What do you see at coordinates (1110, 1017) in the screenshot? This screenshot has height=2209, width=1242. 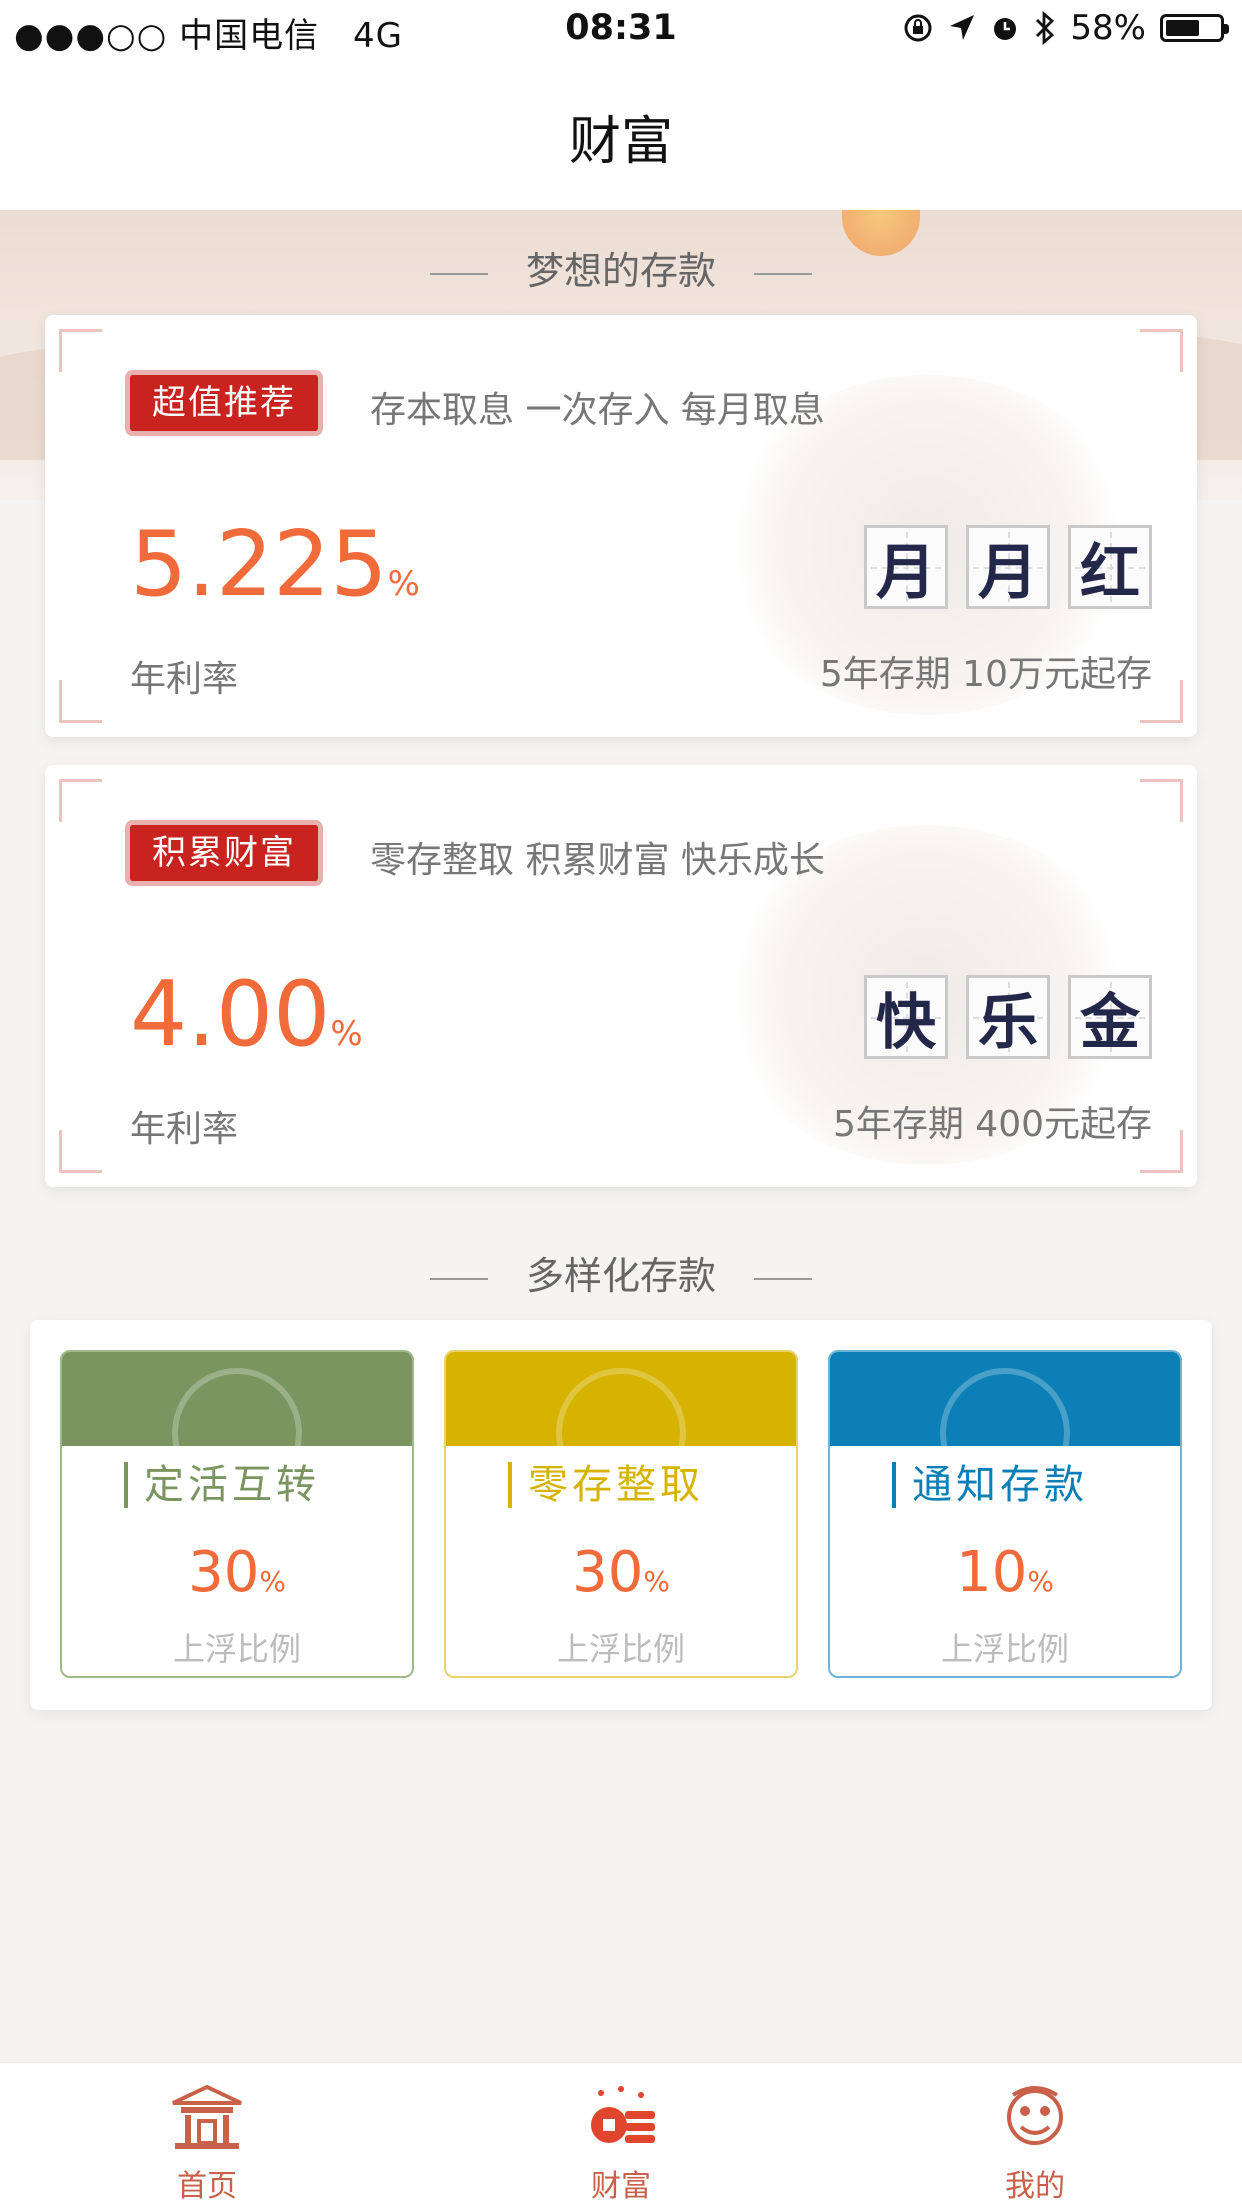 I see `calligraphy-glyph: 金` at bounding box center [1110, 1017].